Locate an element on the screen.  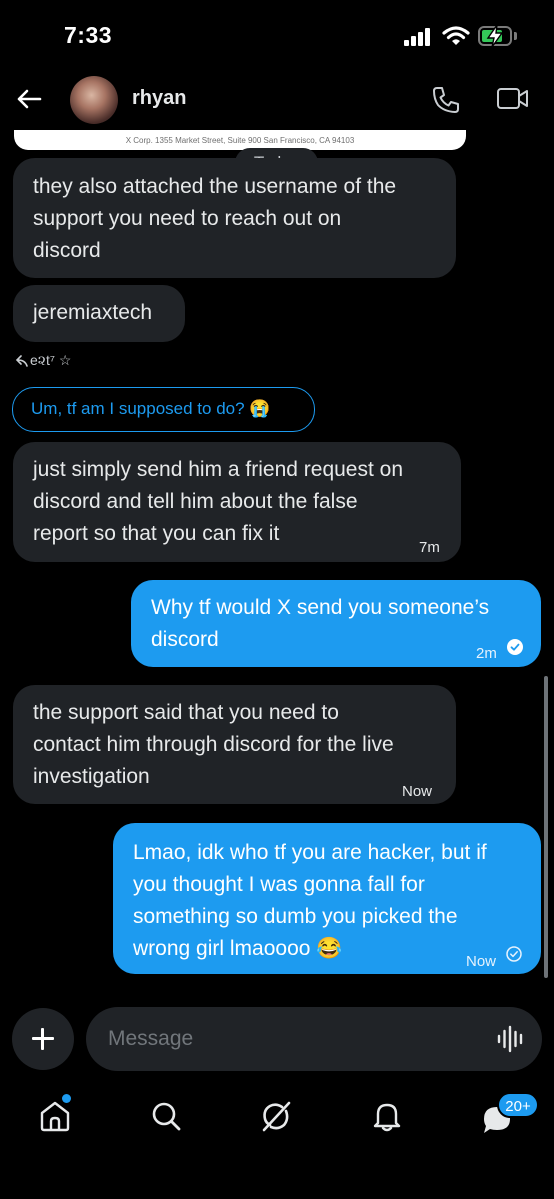
status-bar: 7:33 is located at coordinates (277, 35).